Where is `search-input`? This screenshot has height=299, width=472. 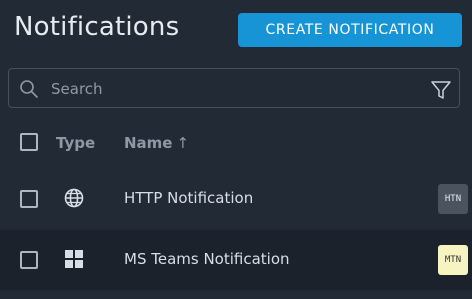
search-input is located at coordinates (231, 89).